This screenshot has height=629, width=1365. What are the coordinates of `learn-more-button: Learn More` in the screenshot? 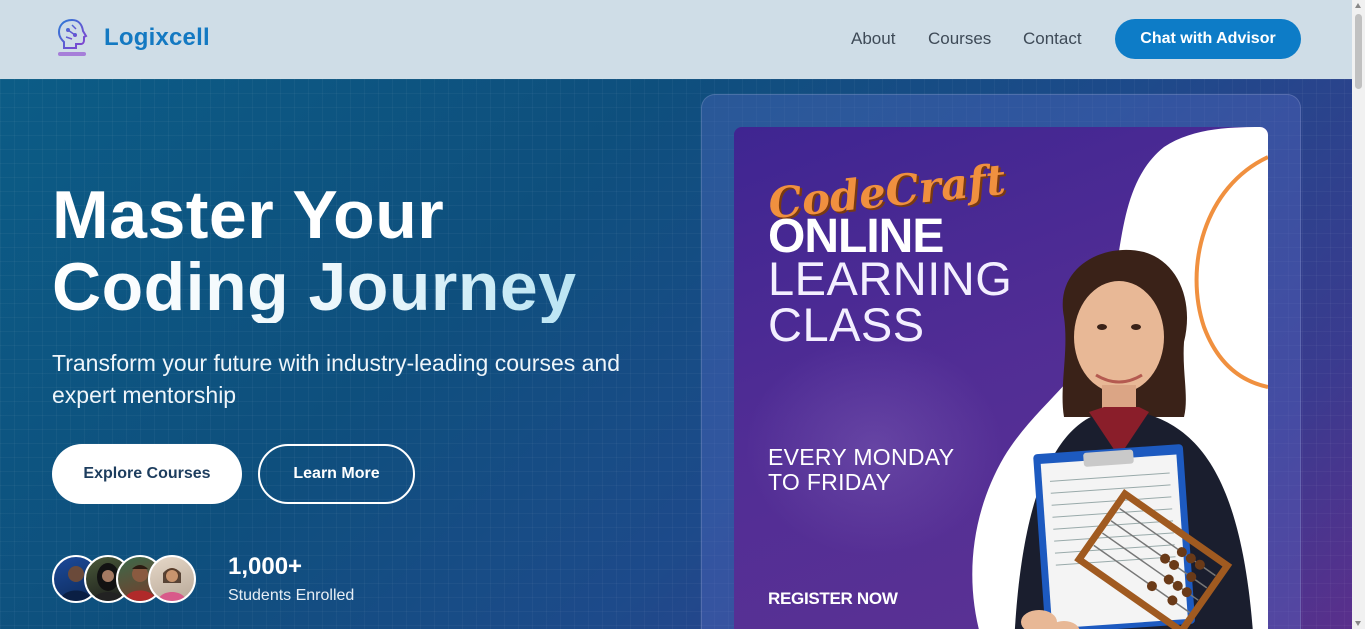 It's located at (336, 474).